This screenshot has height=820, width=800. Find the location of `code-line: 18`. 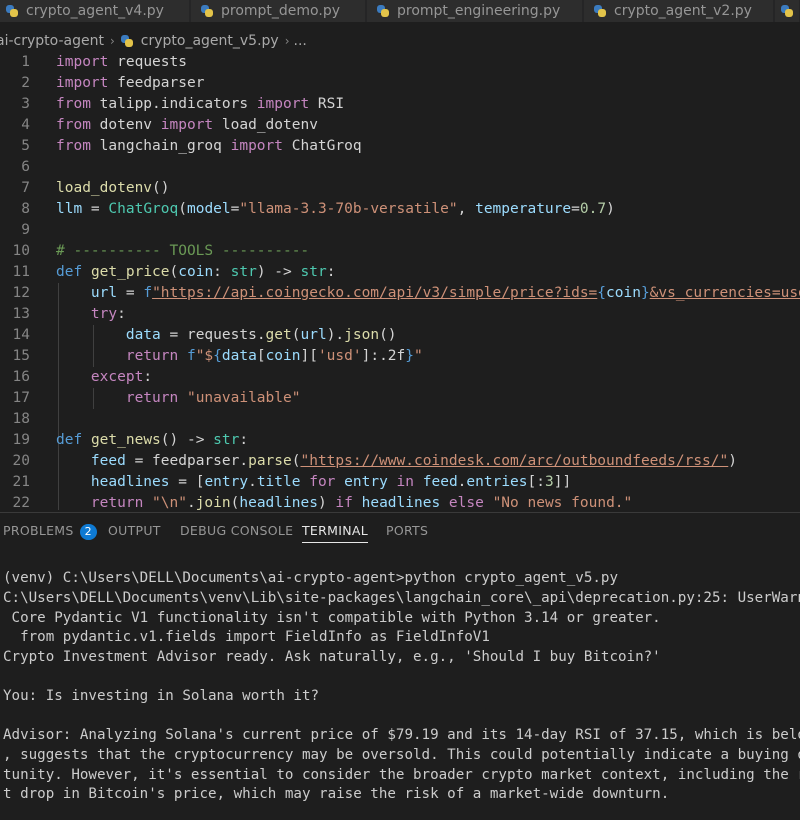

code-line: 18 is located at coordinates (21, 419).